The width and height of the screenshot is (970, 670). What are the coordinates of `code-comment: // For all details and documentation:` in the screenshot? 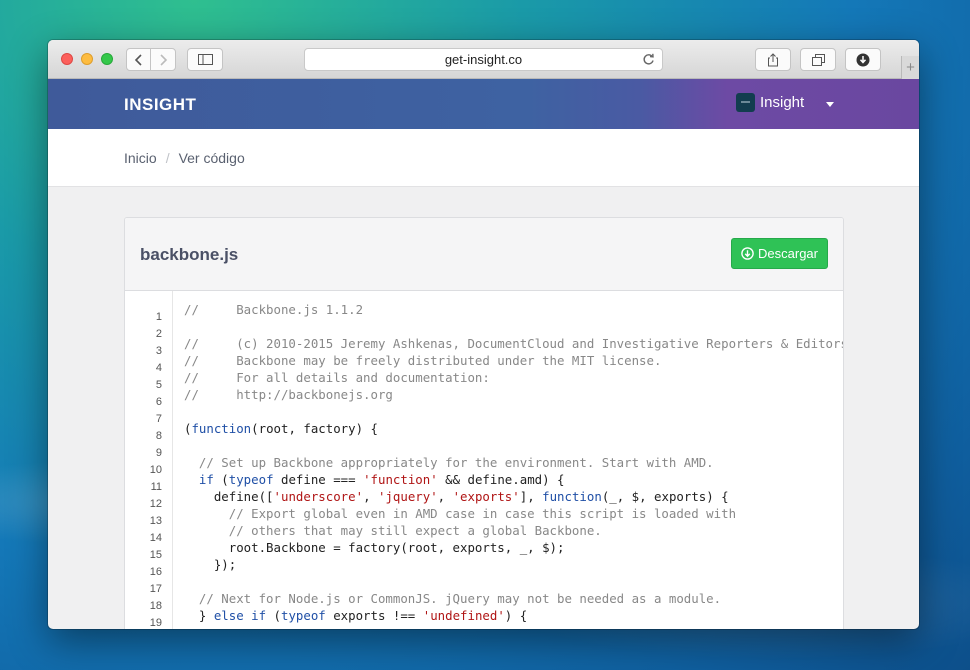 It's located at (337, 377).